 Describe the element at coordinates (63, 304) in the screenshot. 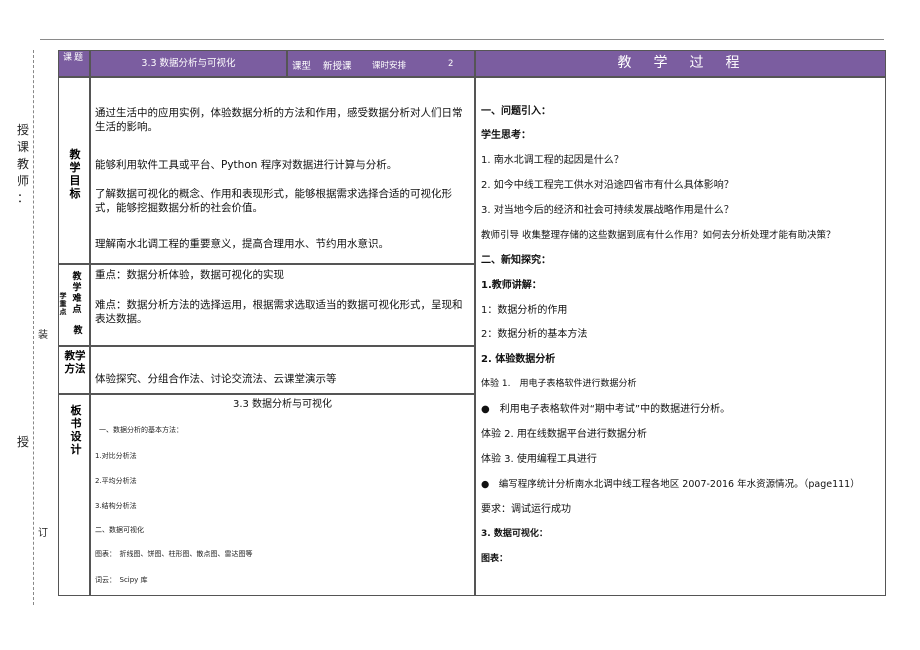

I see `keypoints-label-side: 学重点` at that location.